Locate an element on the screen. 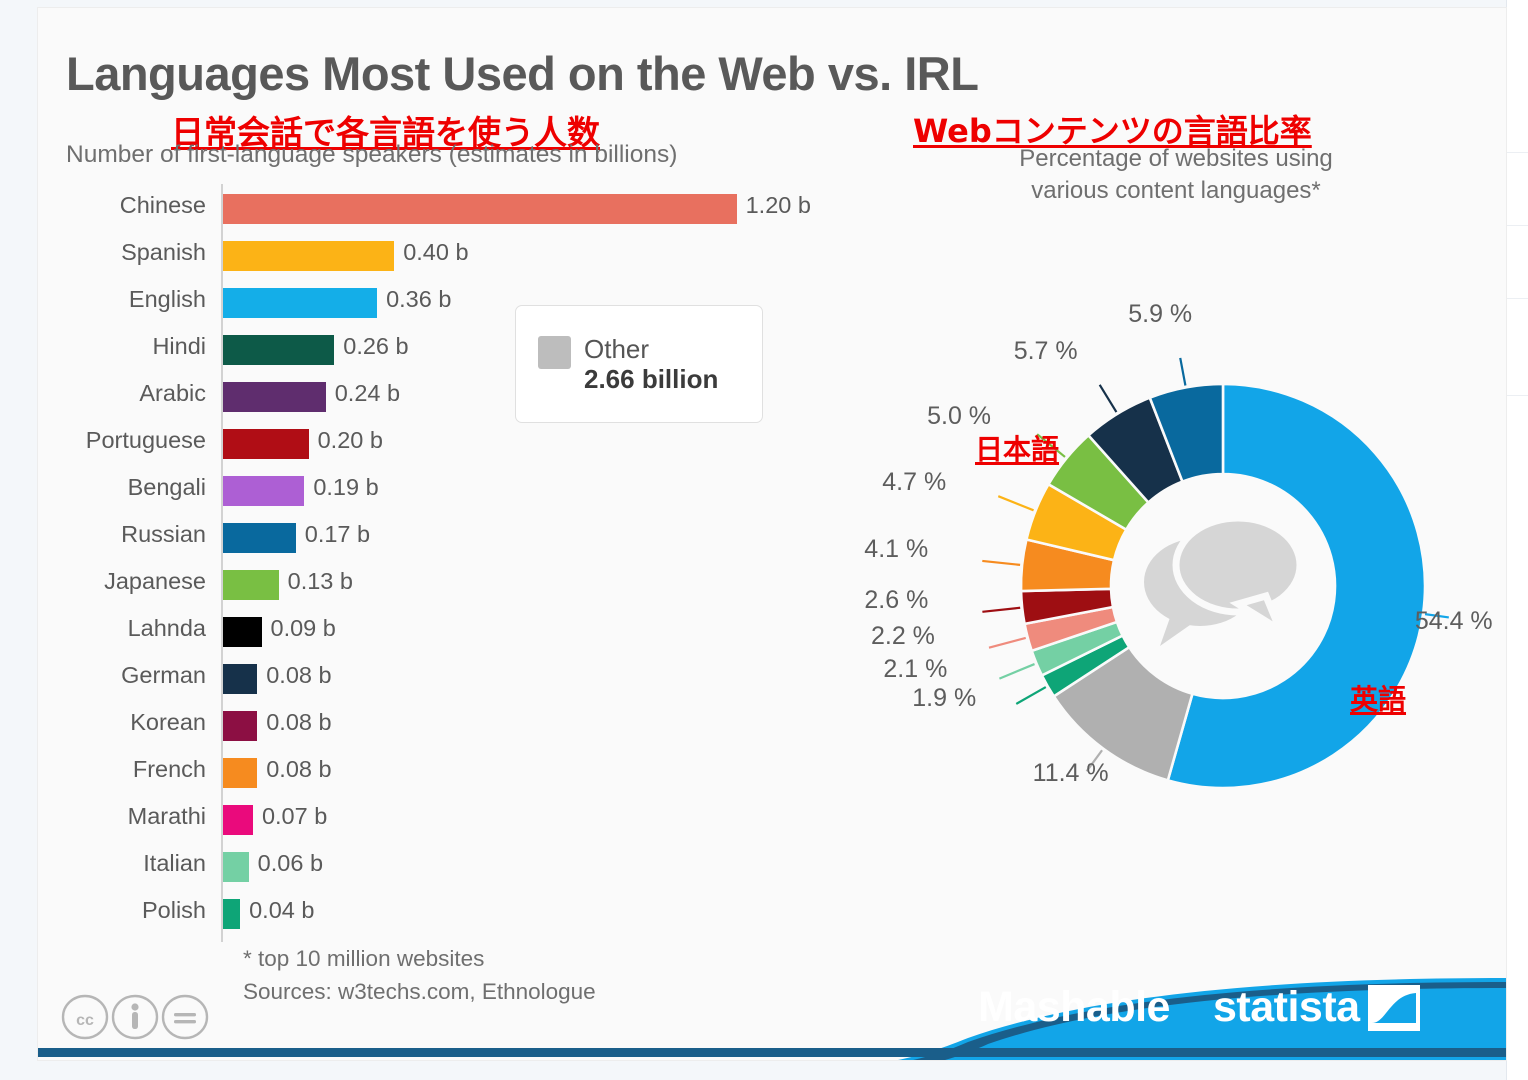 The height and width of the screenshot is (1080, 1528). bar-row: German 0.08 b is located at coordinates (418, 679).